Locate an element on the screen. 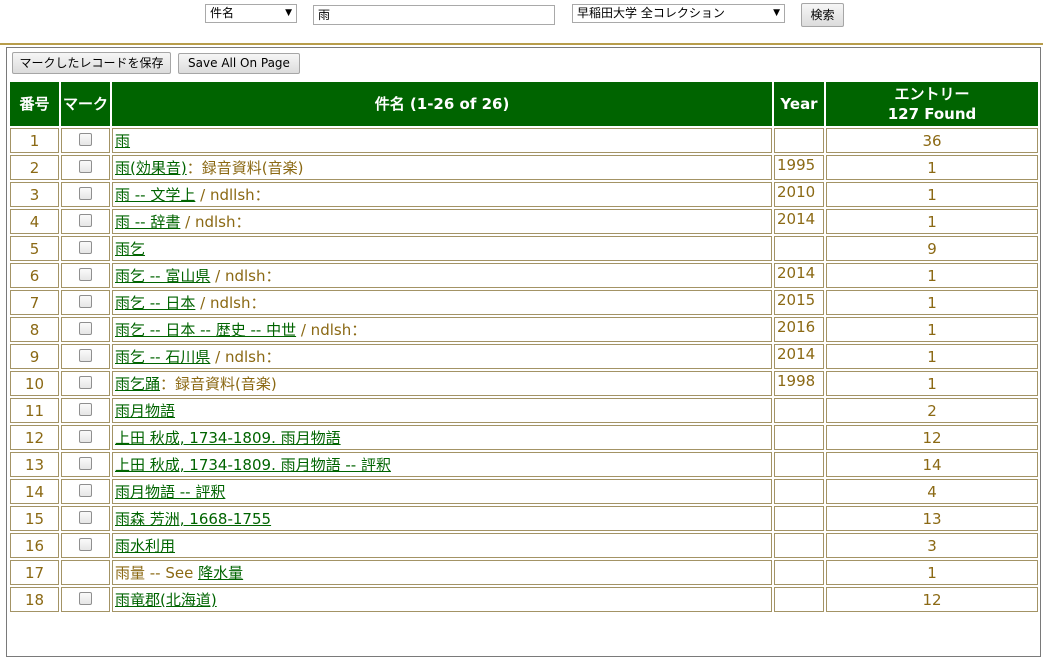 This screenshot has width=1043, height=657. subject-link: 雨(効果音) is located at coordinates (151, 168).